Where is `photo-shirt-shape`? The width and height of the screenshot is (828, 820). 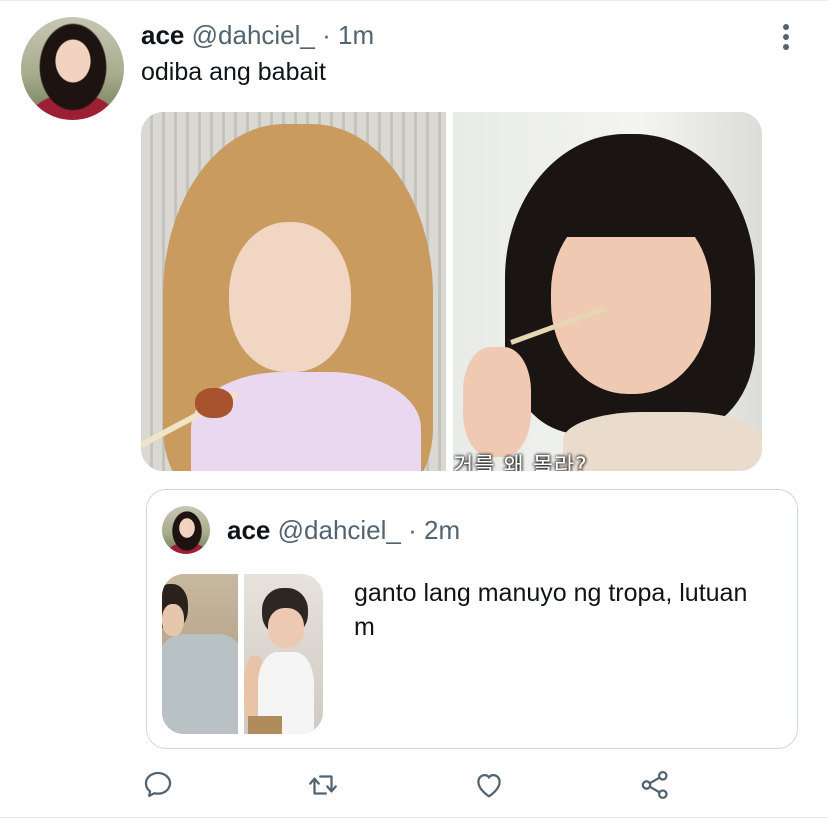 photo-shirt-shape is located at coordinates (306, 421).